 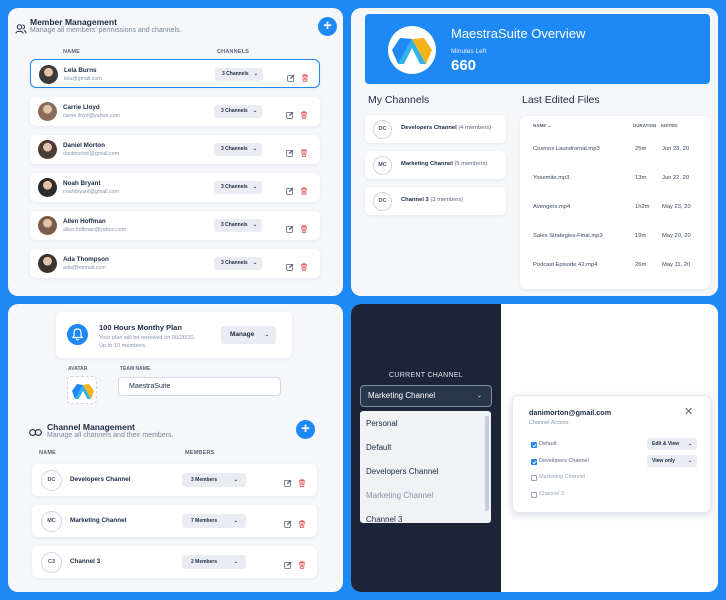 I want to click on add-channel-button: +, so click(x=305, y=429).